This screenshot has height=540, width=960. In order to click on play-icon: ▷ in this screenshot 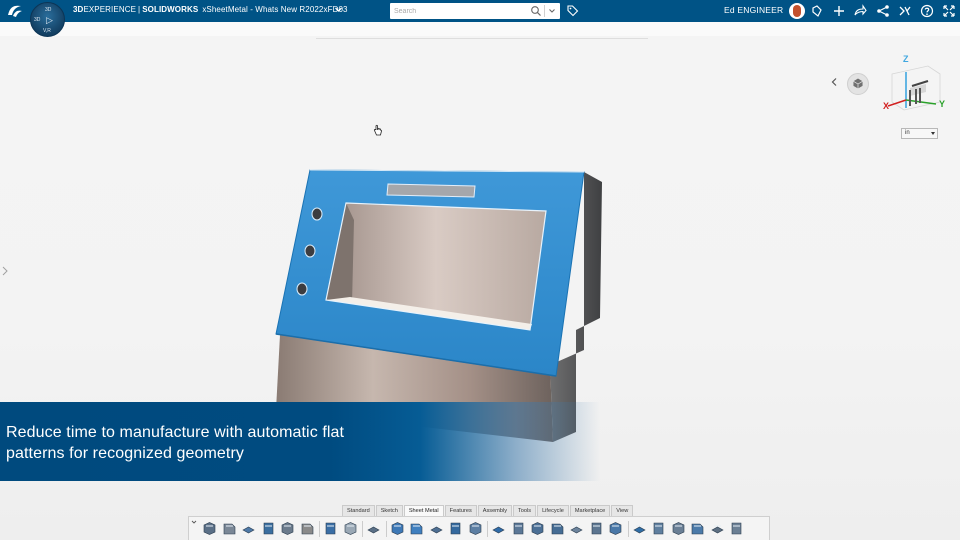, I will do `click(49, 20)`.